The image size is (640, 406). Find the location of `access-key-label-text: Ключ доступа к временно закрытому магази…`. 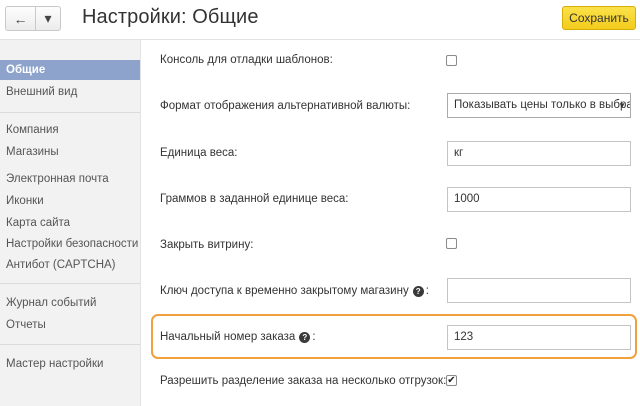

access-key-label-text: Ключ доступа к временно закрытому магази… is located at coordinates (284, 291).